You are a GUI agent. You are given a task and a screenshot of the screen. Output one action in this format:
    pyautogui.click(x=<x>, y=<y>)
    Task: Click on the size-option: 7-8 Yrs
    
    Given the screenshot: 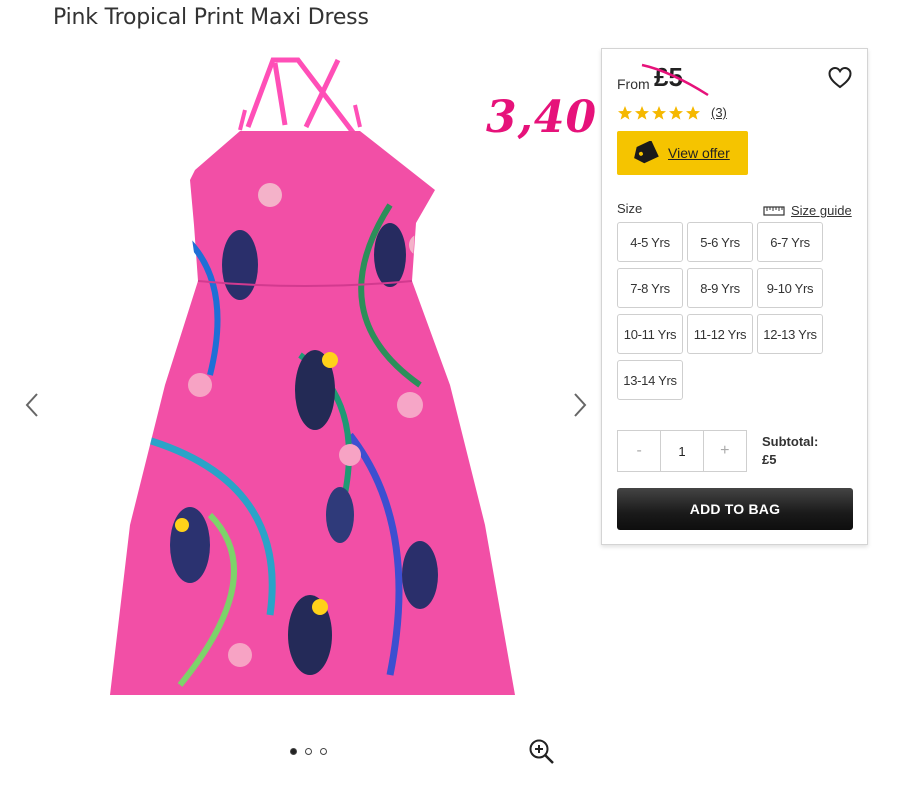 What is the action you would take?
    pyautogui.click(x=650, y=288)
    